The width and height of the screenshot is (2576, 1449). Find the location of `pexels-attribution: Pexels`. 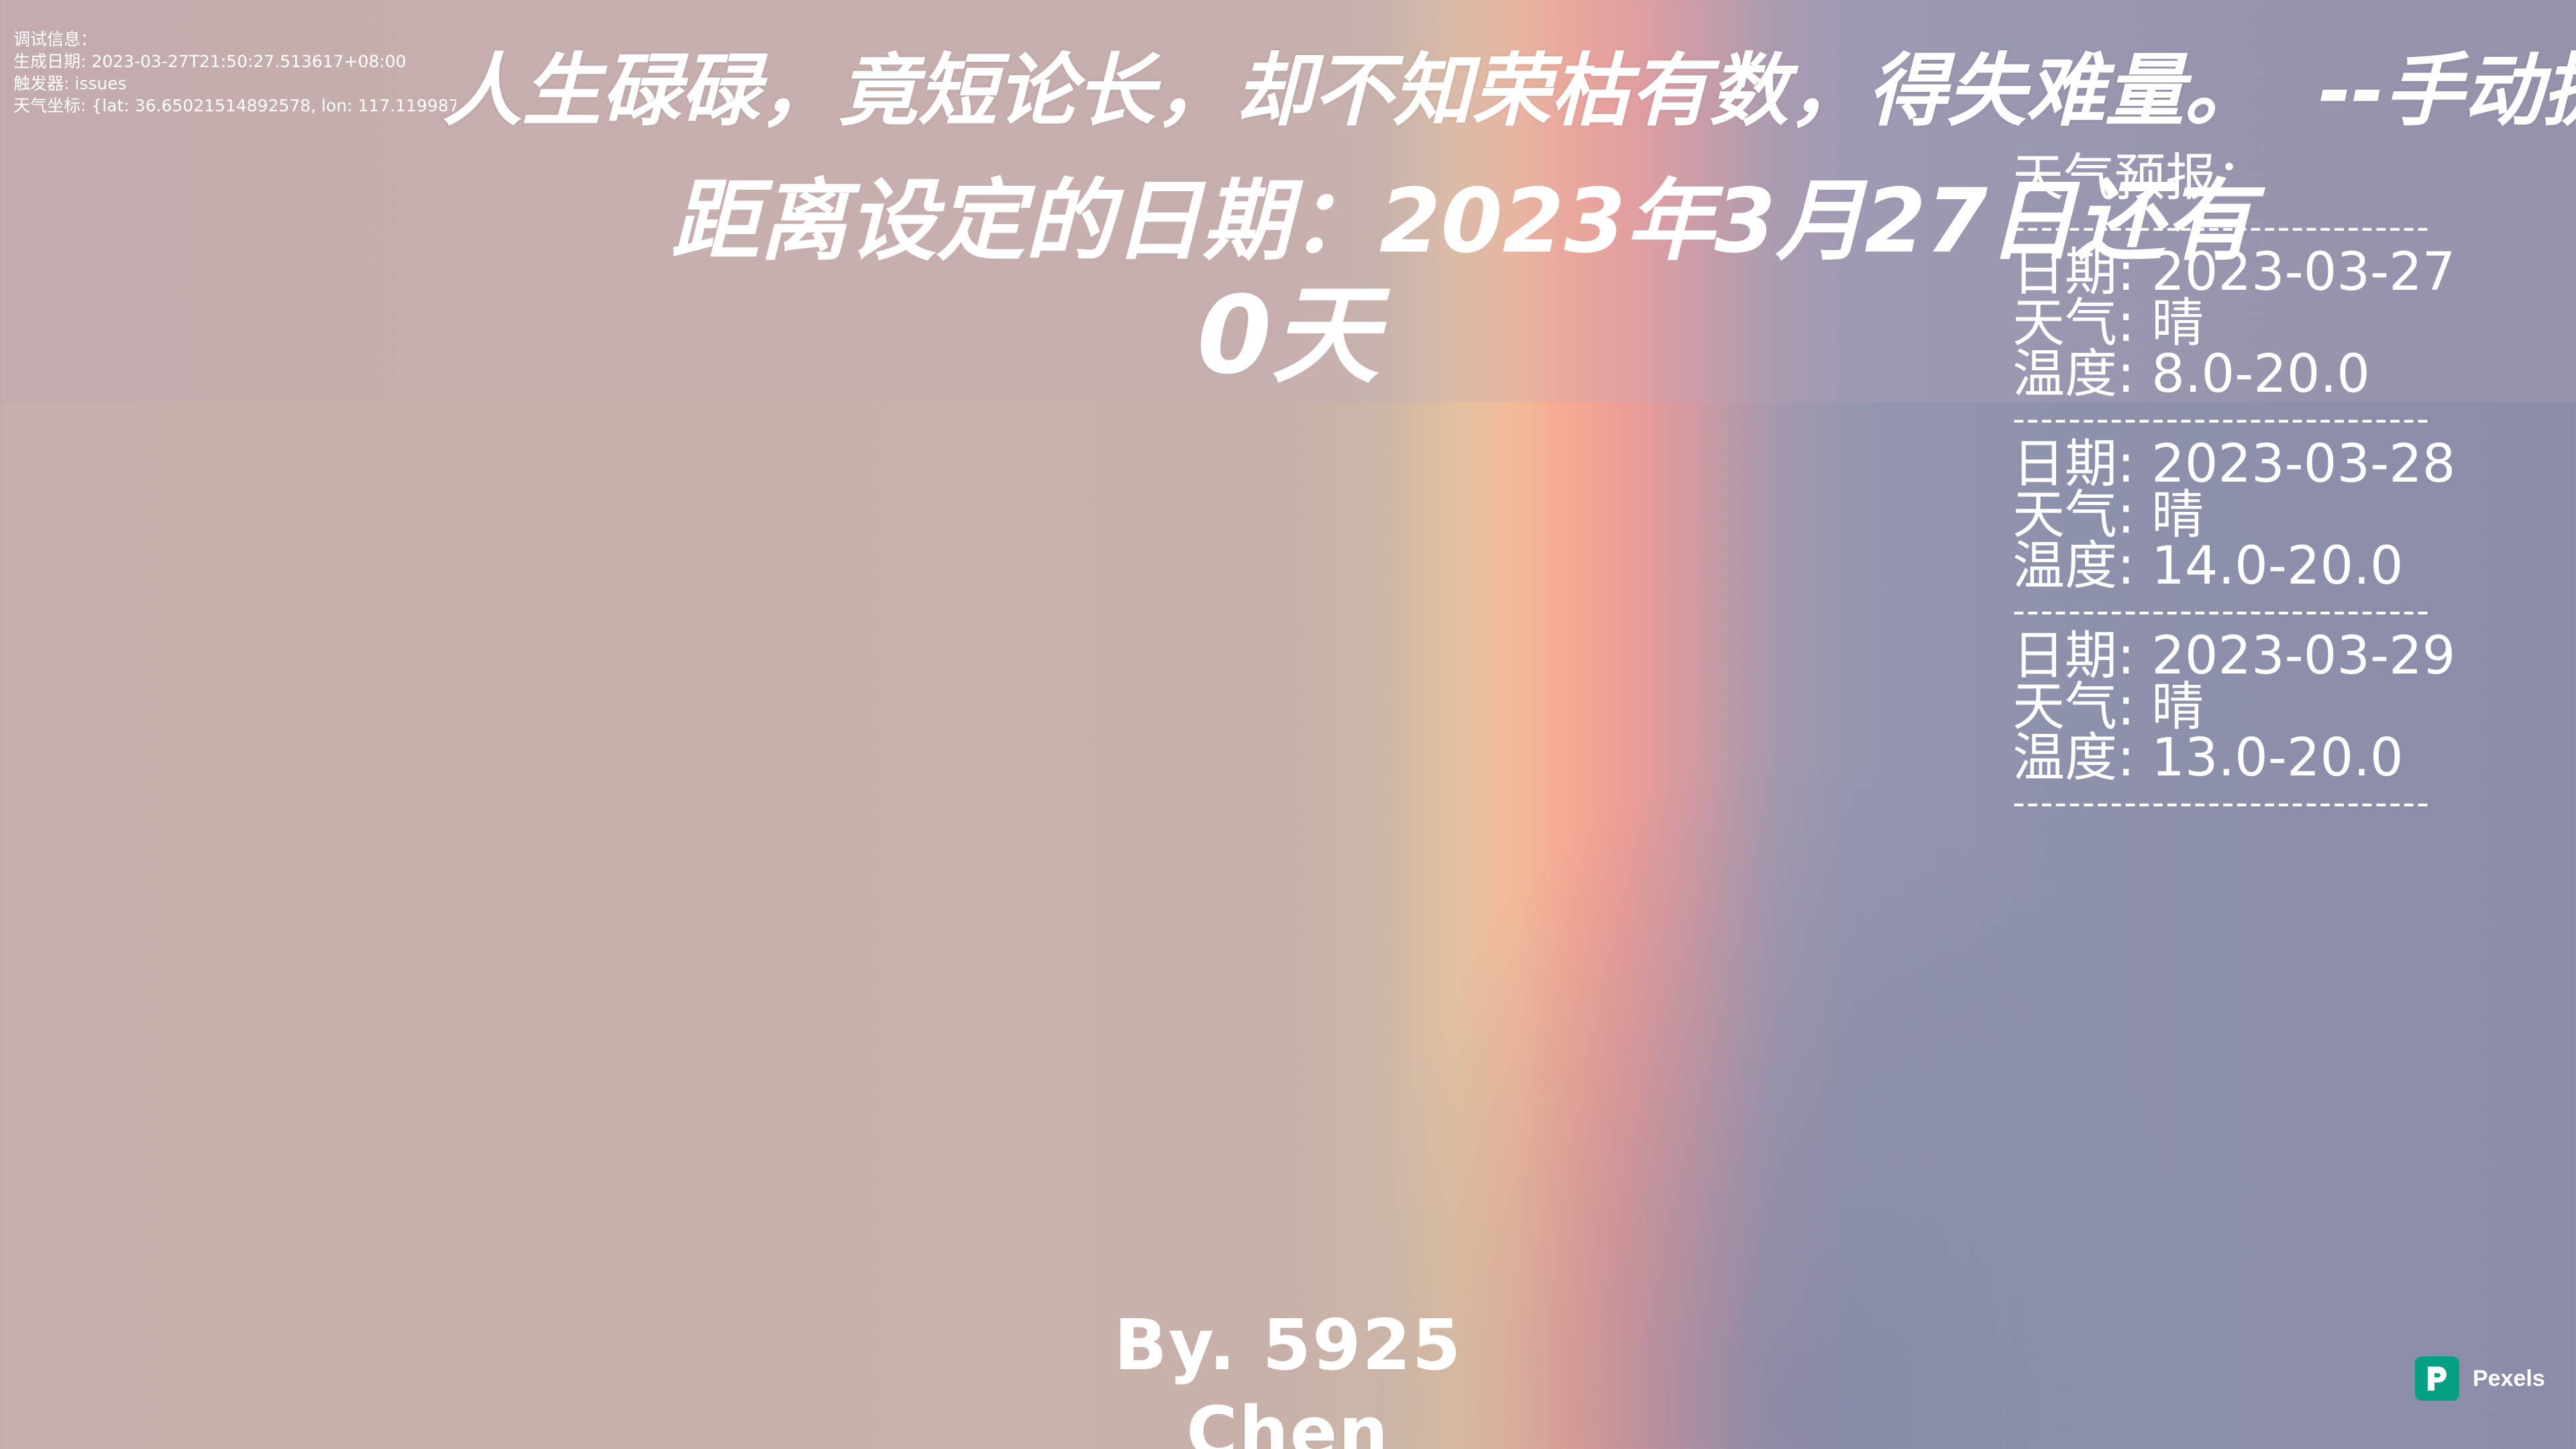

pexels-attribution: Pexels is located at coordinates (2480, 1378).